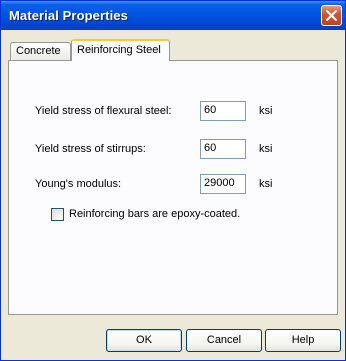 This screenshot has height=361, width=346. What do you see at coordinates (266, 111) in the screenshot?
I see `flexural-yield-unit: ksi` at bounding box center [266, 111].